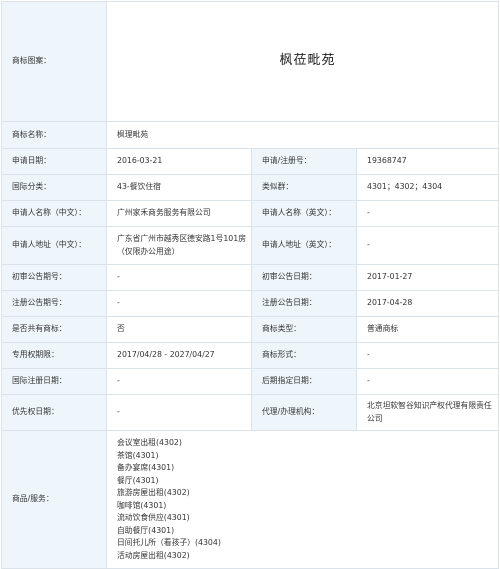 The image size is (500, 569). I want to click on reg-ann-date-label: 注册公告日期：, so click(304, 303).